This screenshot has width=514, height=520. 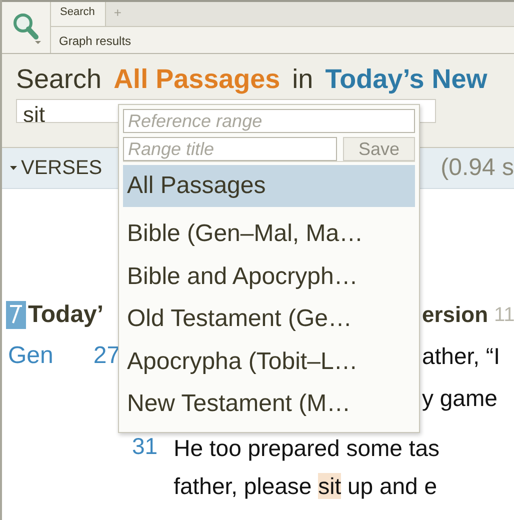 What do you see at coordinates (230, 149) in the screenshot?
I see `range-title-field: Range title` at bounding box center [230, 149].